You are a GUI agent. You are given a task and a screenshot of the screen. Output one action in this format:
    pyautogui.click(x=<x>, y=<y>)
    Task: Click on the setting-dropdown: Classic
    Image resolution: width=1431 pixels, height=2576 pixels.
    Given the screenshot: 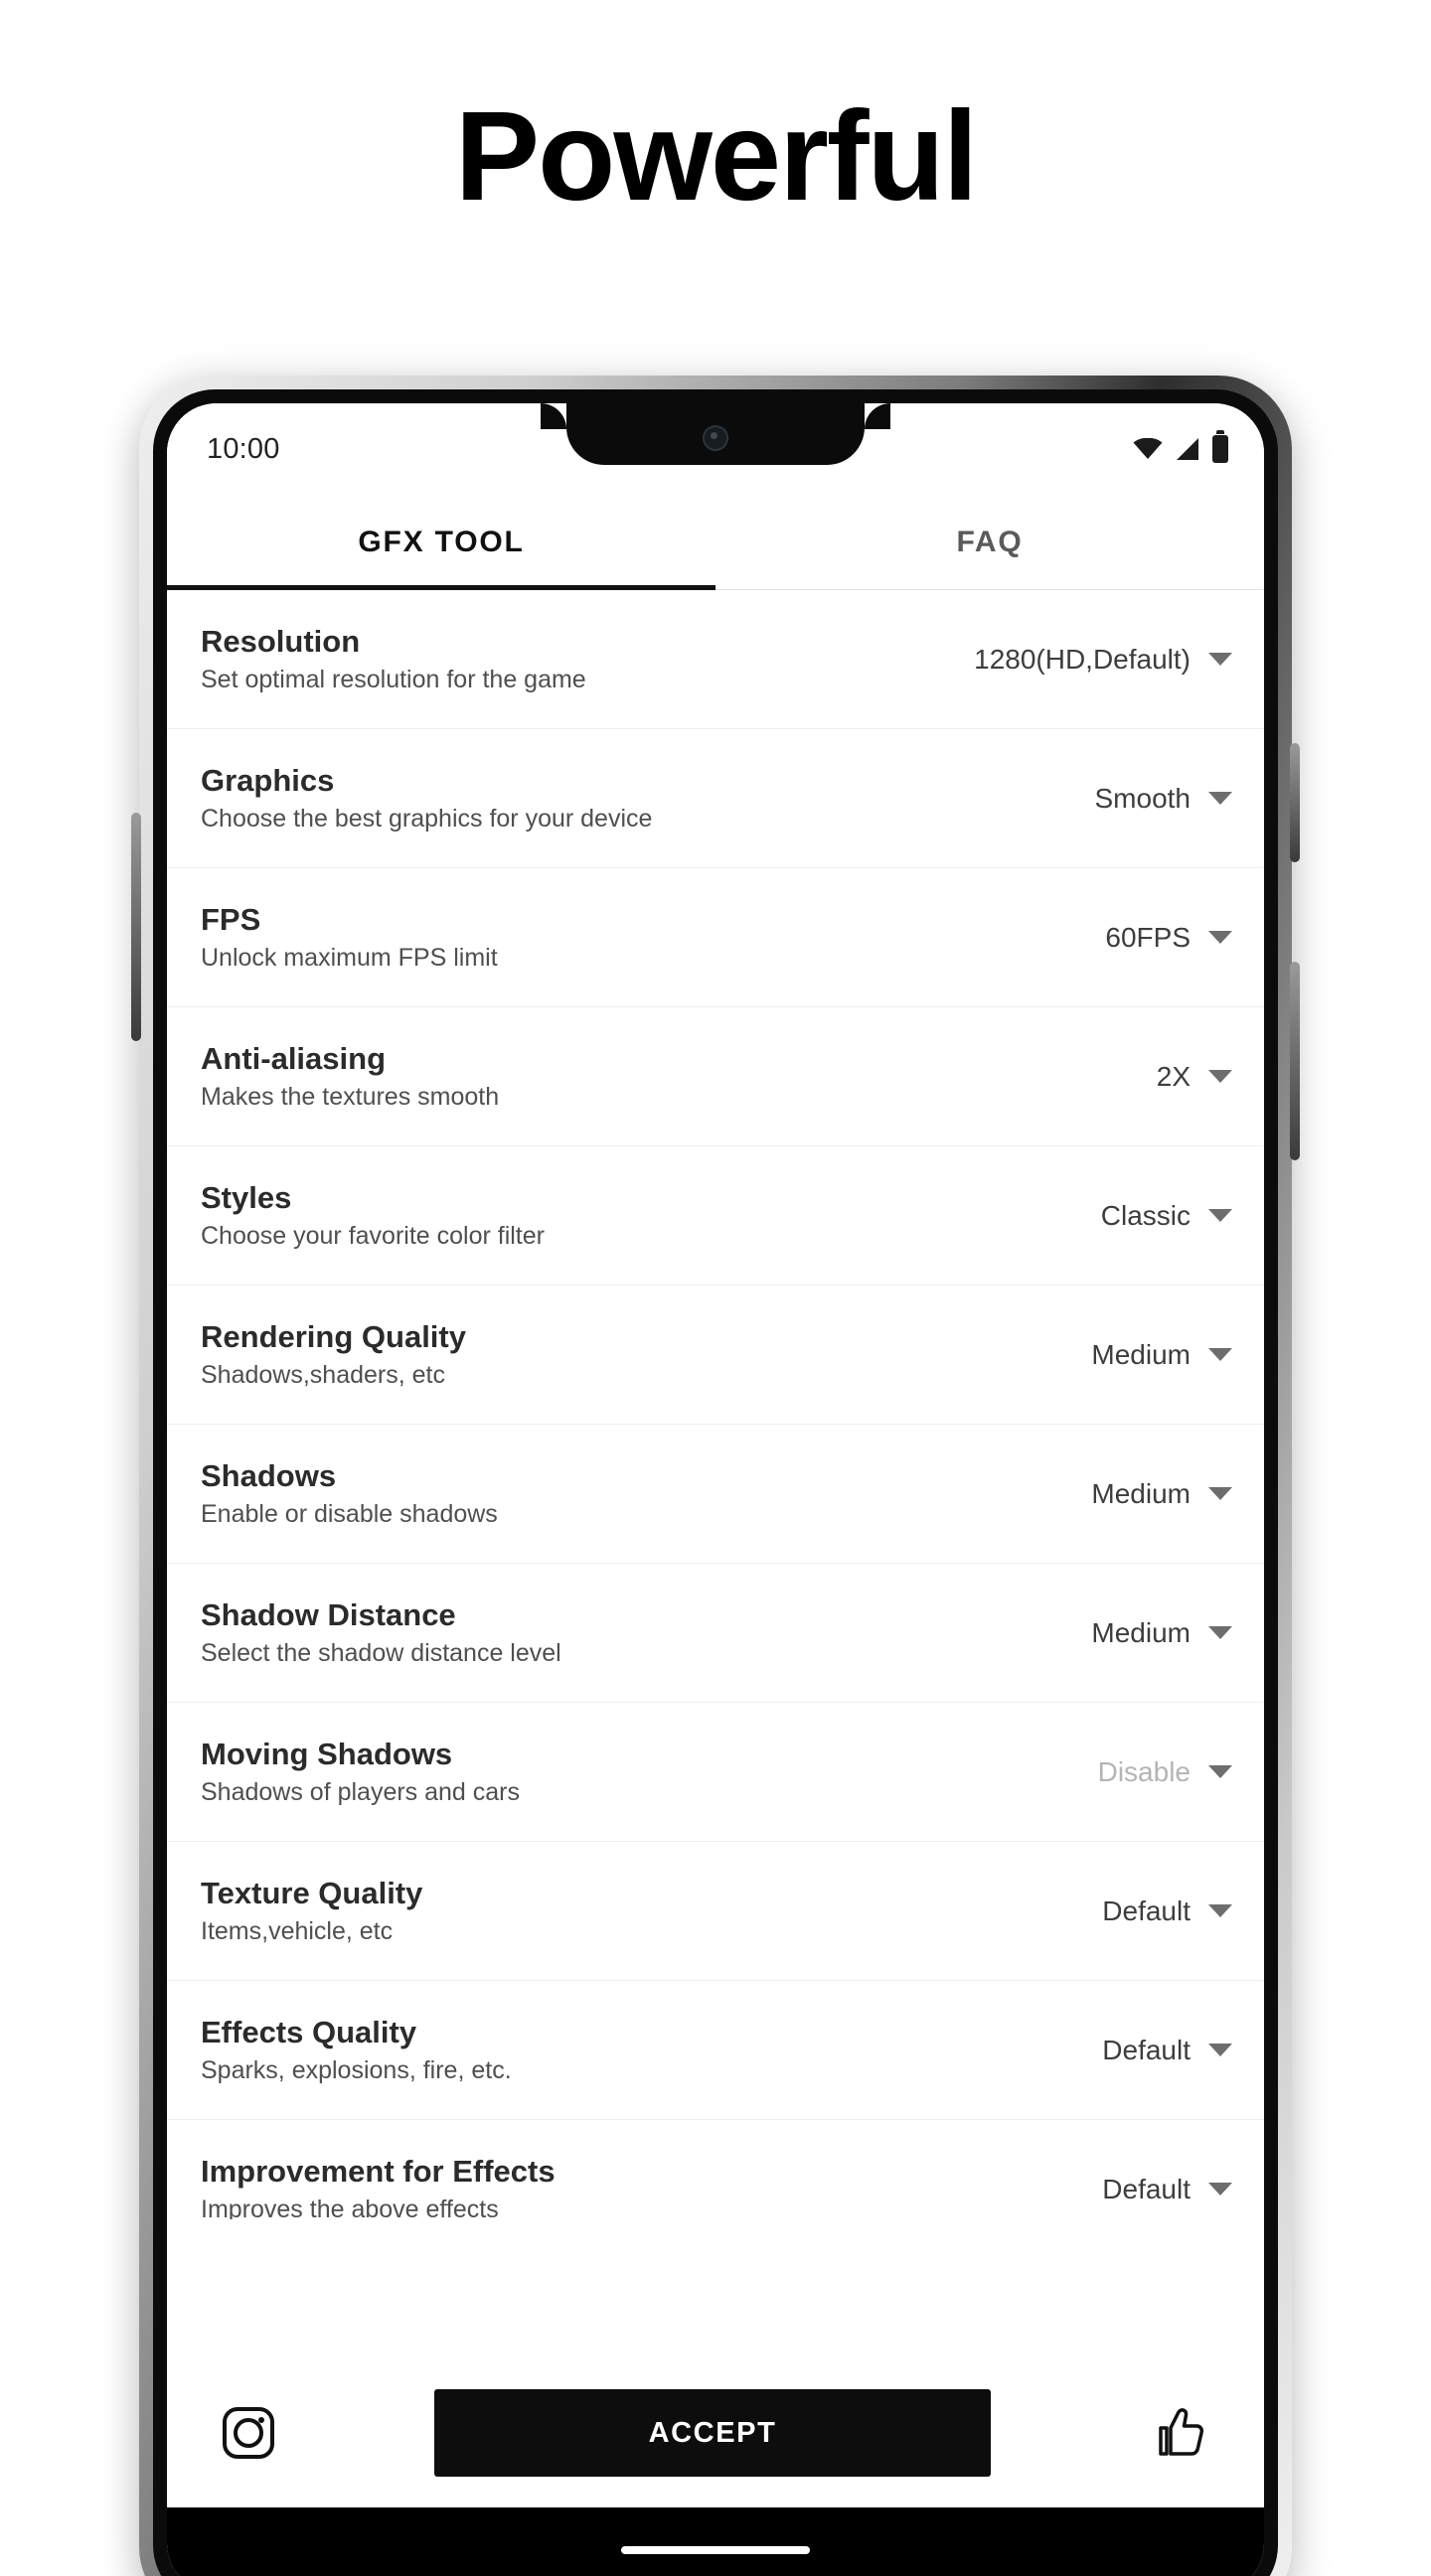 What is the action you would take?
    pyautogui.click(x=1168, y=1216)
    